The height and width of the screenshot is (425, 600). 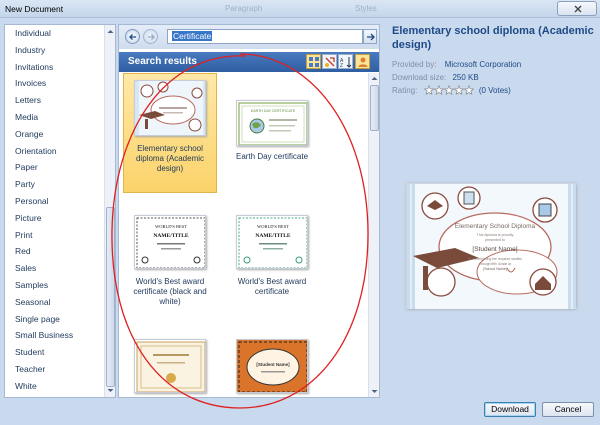 I want to click on worlds-best-thumb-name: NAME/TITLE, so click(x=272, y=236).